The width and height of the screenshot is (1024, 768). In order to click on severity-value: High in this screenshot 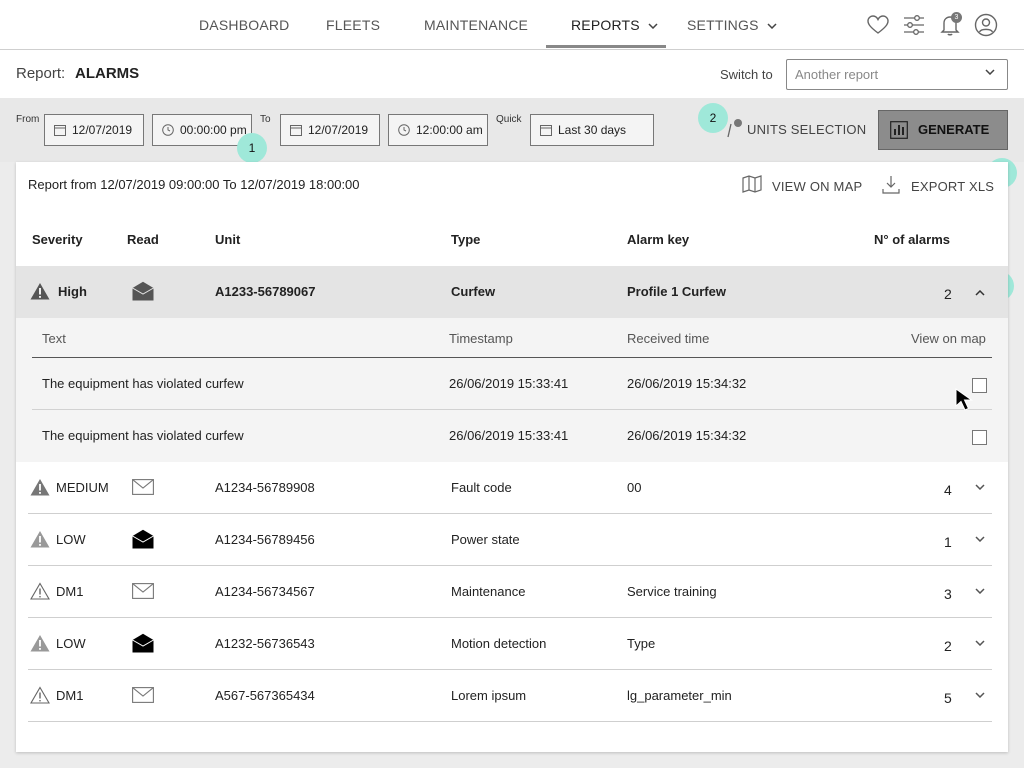, I will do `click(72, 291)`.